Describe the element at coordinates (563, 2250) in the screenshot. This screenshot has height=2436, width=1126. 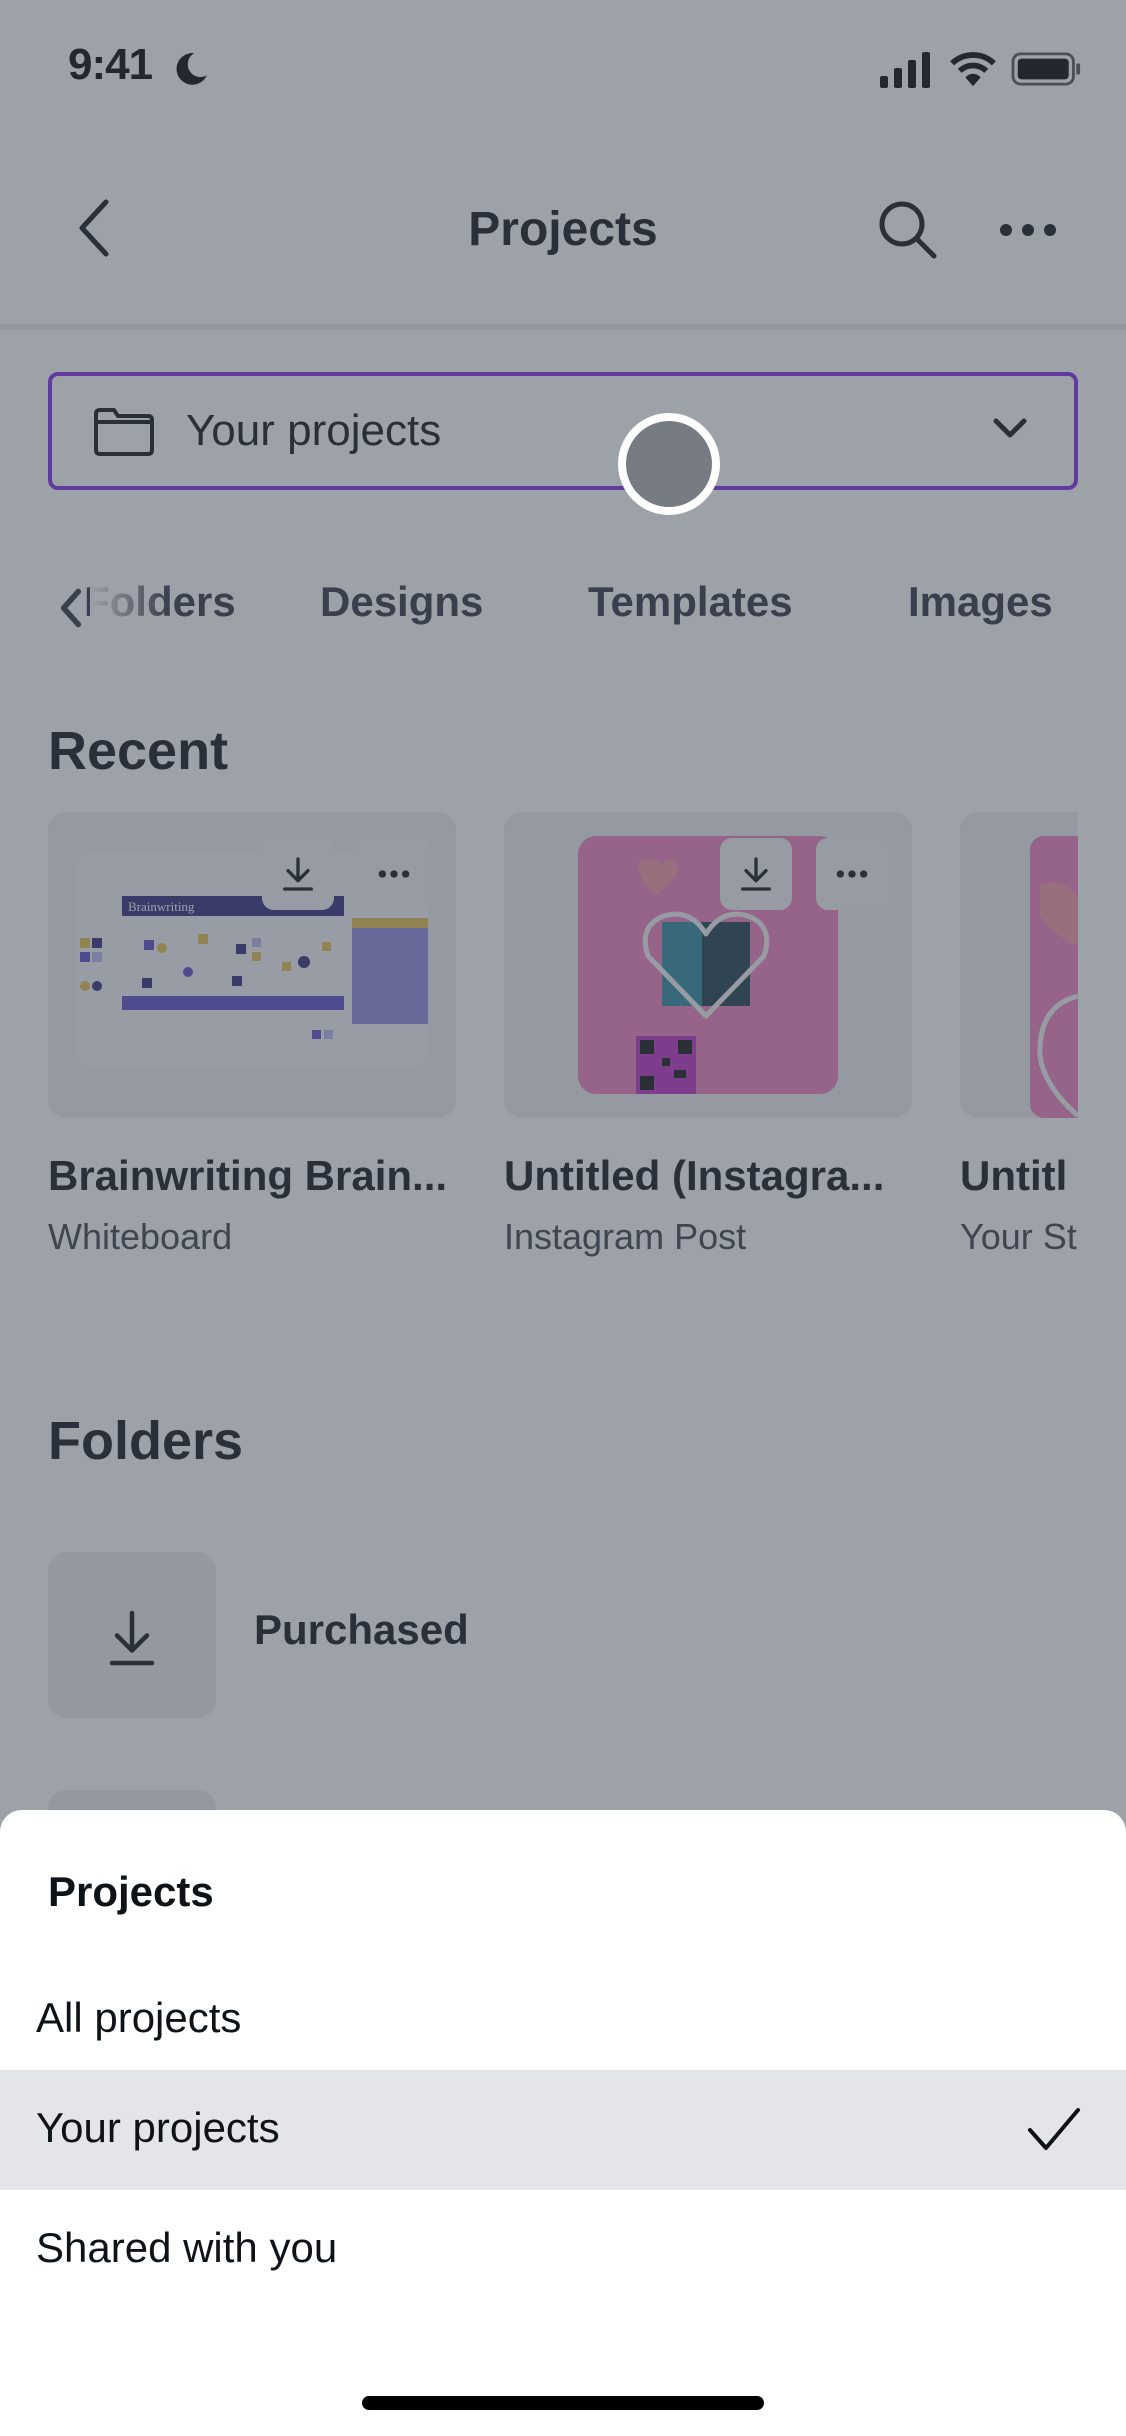
I see `sheet-option-shared-with-you: Shared with you` at that location.